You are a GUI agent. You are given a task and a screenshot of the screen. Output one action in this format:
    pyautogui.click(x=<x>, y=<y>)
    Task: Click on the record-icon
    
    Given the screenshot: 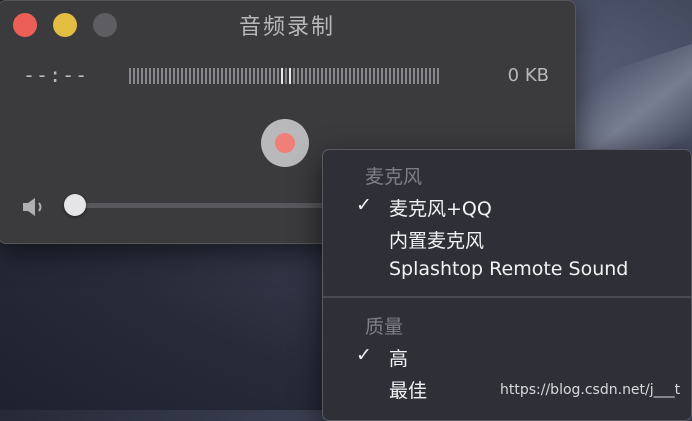 What is the action you would take?
    pyautogui.click(x=285, y=143)
    